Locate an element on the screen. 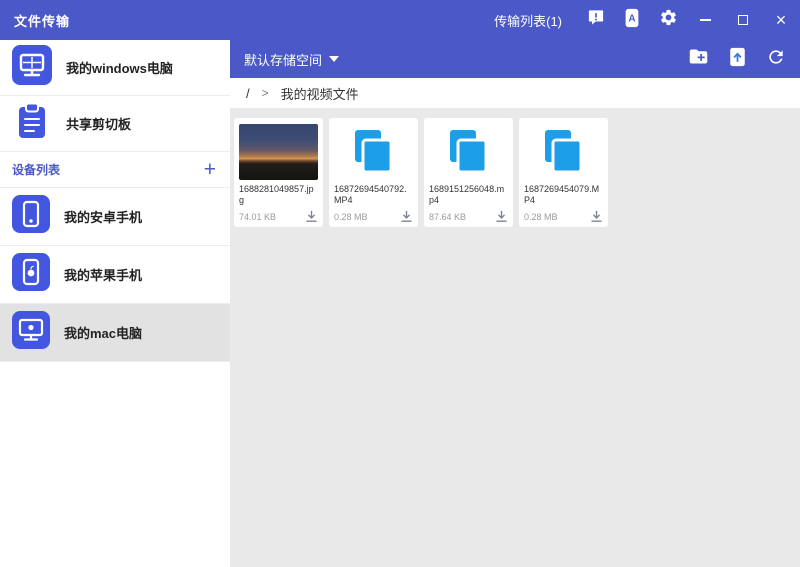  file-card: 16872694540792.MP4 0.28 MB is located at coordinates (373, 172).